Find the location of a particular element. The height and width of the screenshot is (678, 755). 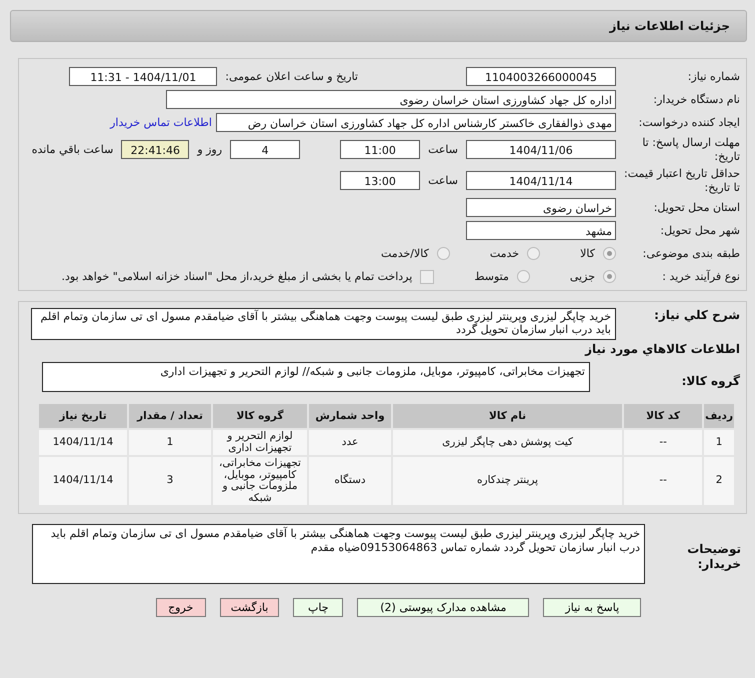

field-label: شهر محل تحویل: is located at coordinates (700, 231).